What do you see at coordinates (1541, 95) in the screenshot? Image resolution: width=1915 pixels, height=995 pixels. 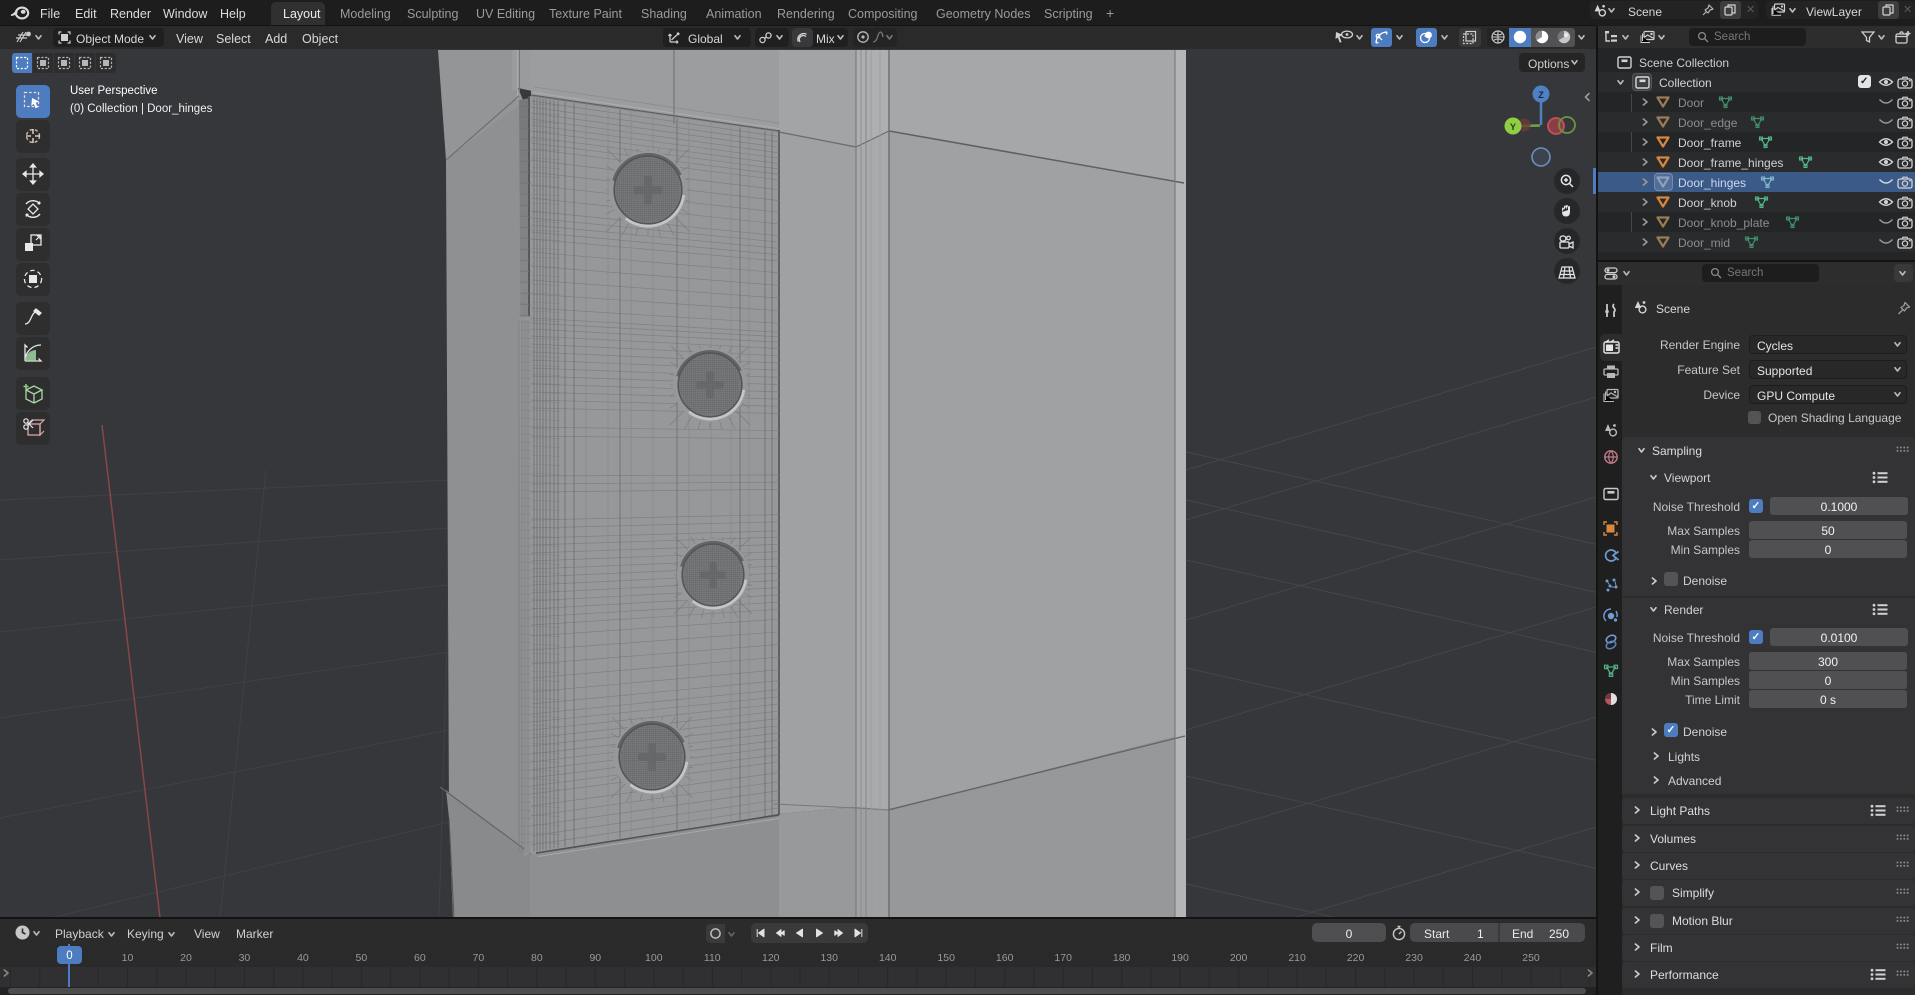 I see `svg-text: Z` at bounding box center [1541, 95].